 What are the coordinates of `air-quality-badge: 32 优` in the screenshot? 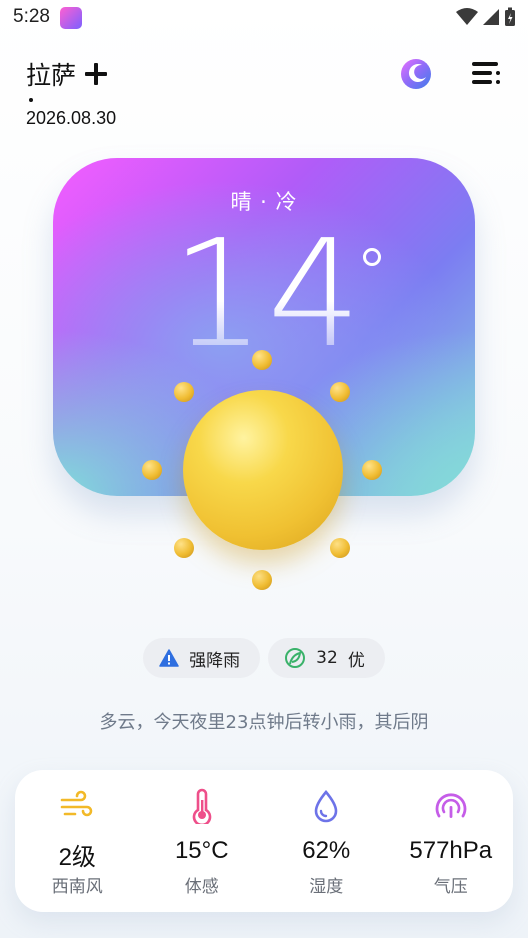 It's located at (326, 658).